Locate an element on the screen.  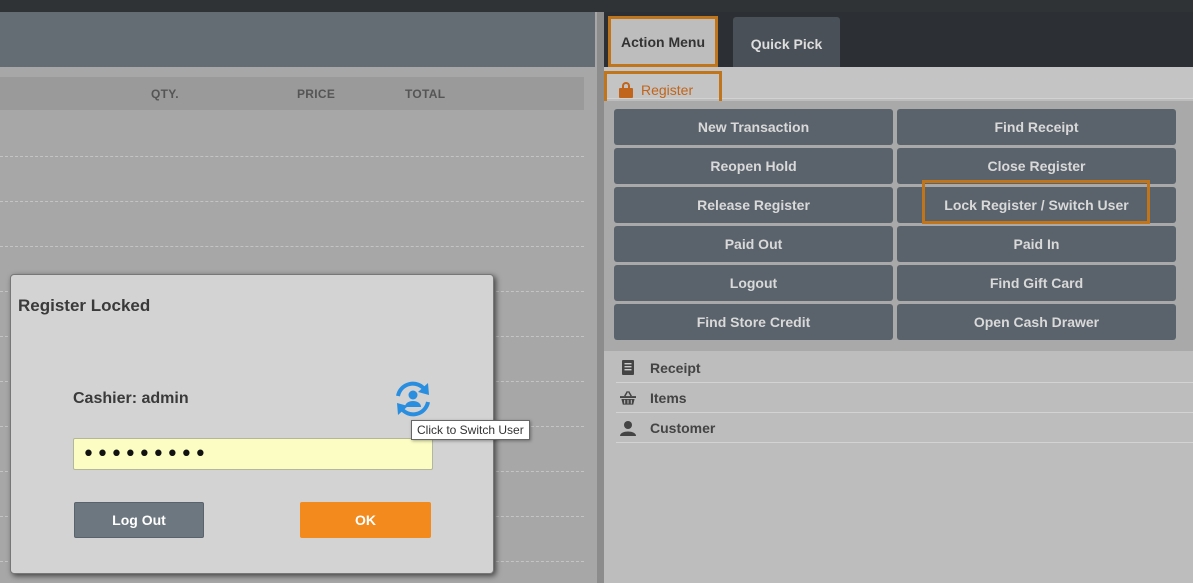
tab-bar: Action Menu Quick Pick is located at coordinates (898, 39).